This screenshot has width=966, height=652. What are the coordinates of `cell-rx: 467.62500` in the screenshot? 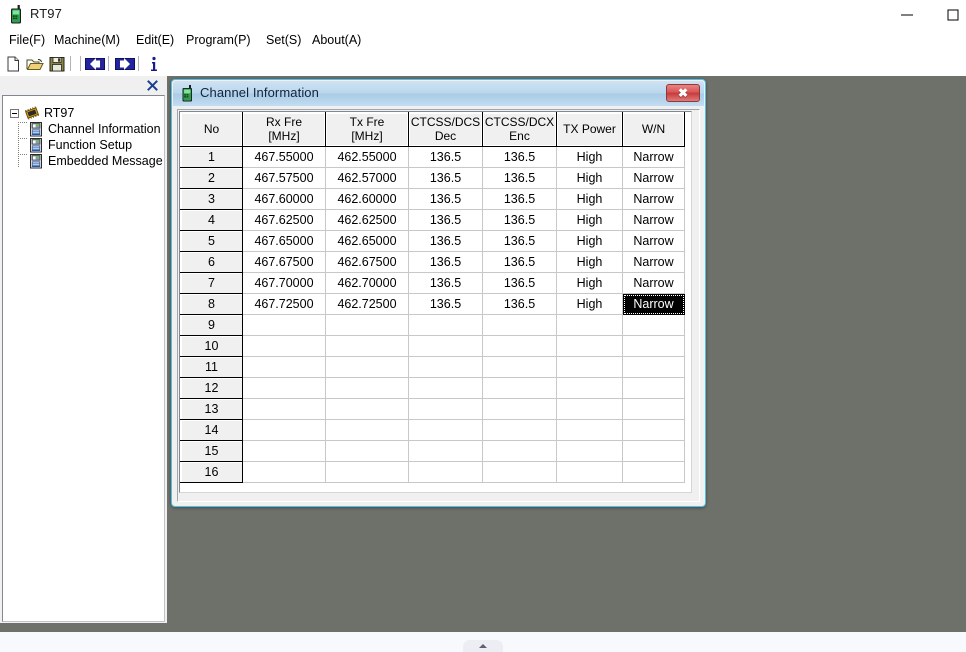 It's located at (284, 220).